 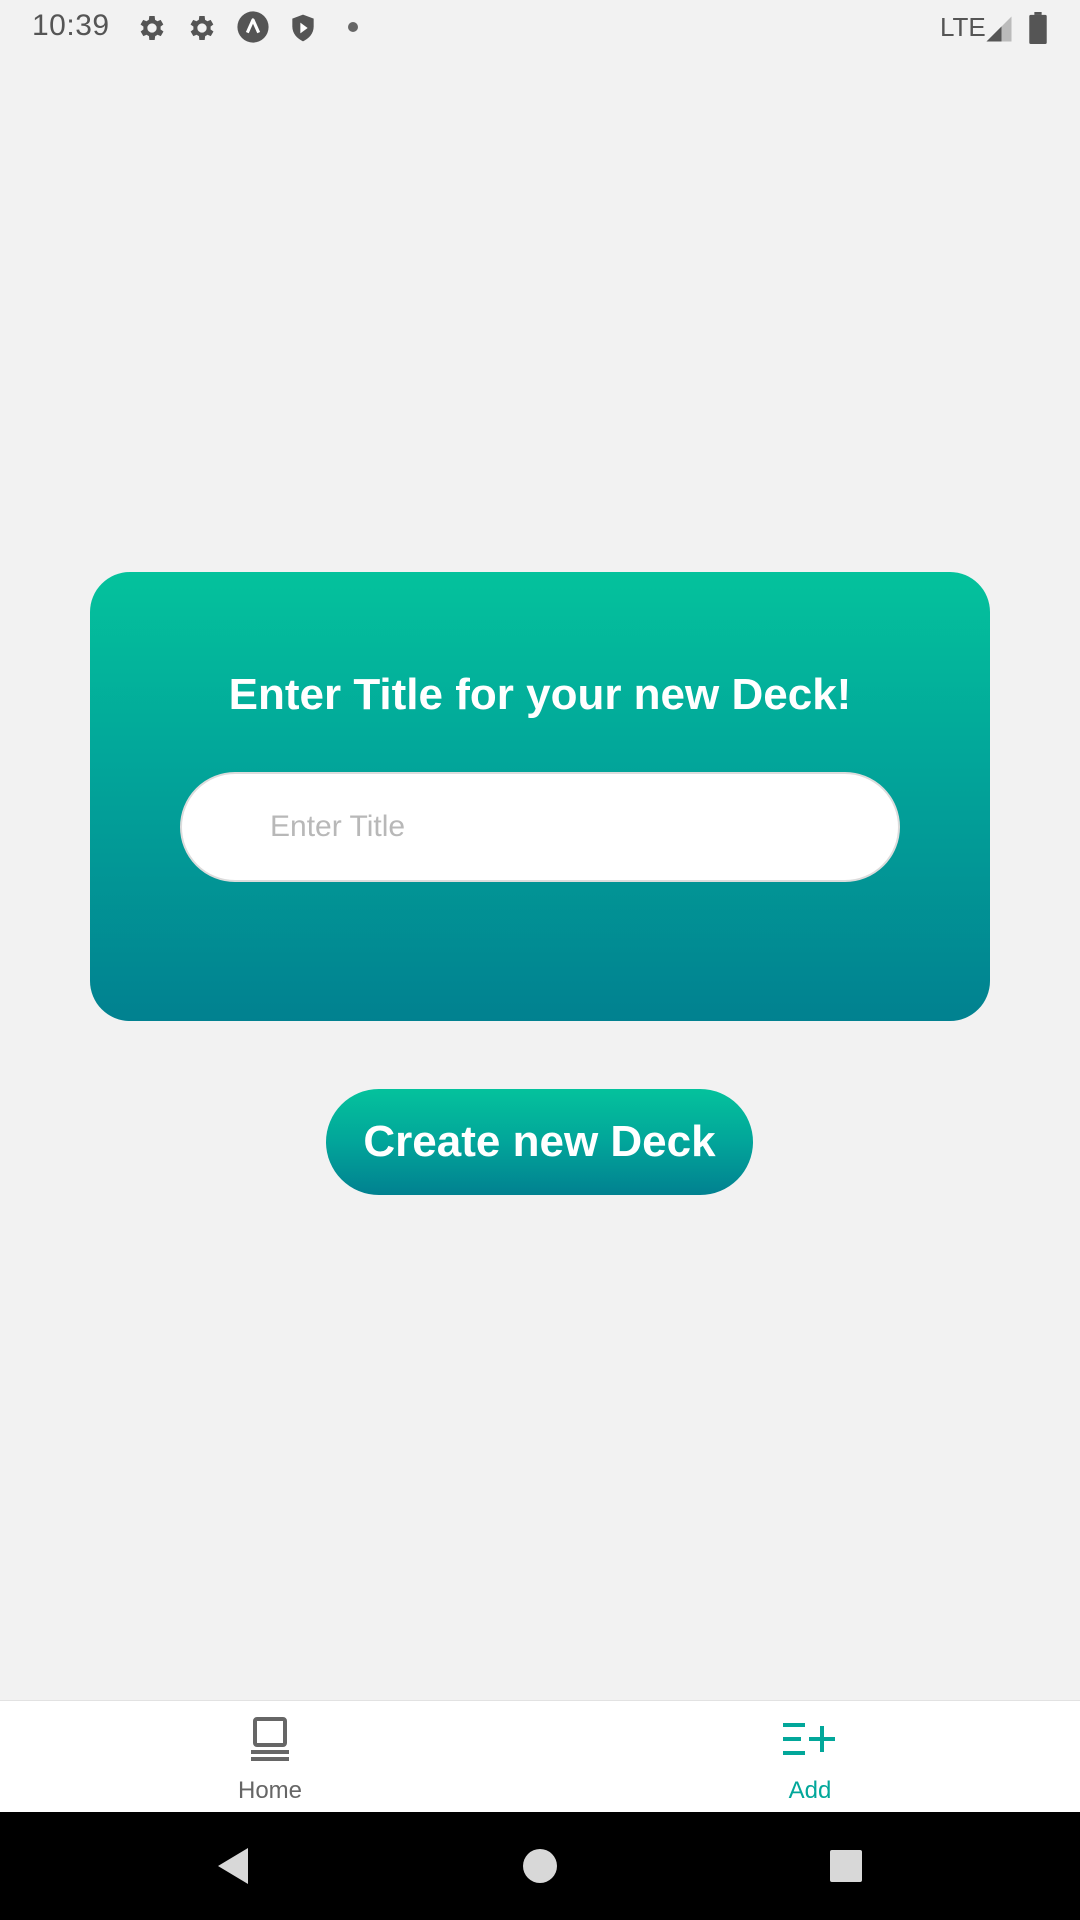 I want to click on deck-stack-icon, so click(x=270, y=1739).